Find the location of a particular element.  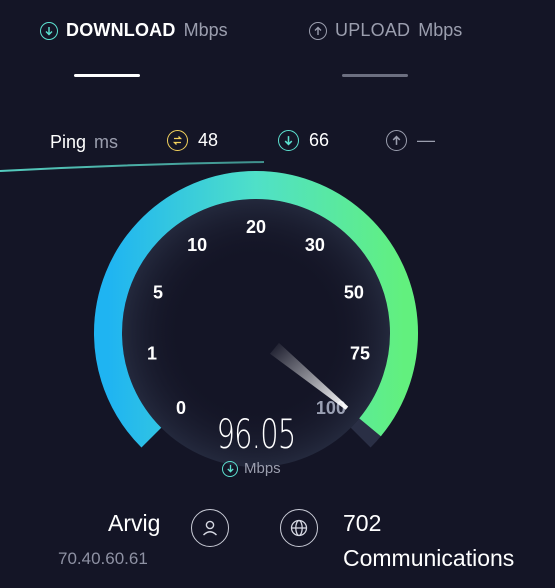

user-icon is located at coordinates (210, 528).